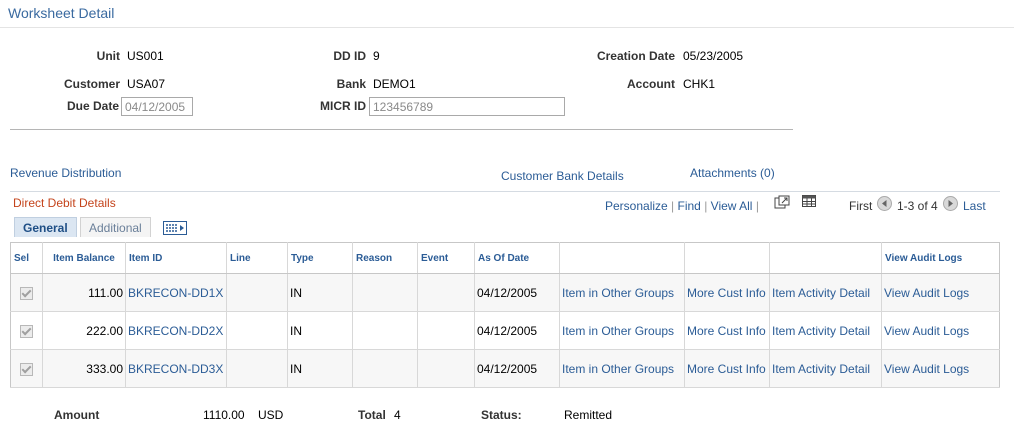  What do you see at coordinates (351, 84) in the screenshot?
I see `bank-label: Bank` at bounding box center [351, 84].